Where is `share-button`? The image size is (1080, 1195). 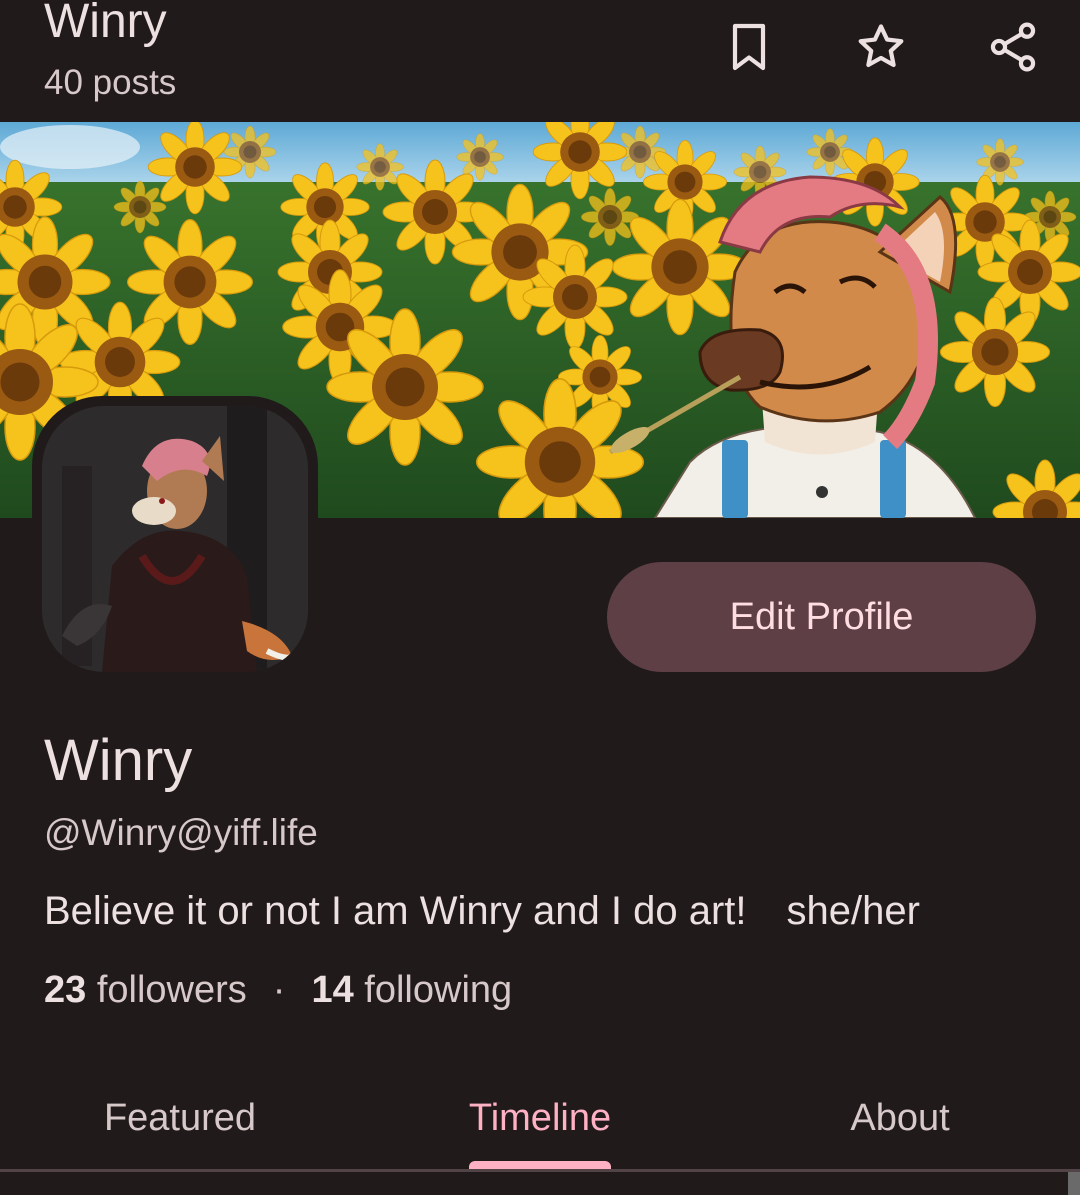 share-button is located at coordinates (1013, 47).